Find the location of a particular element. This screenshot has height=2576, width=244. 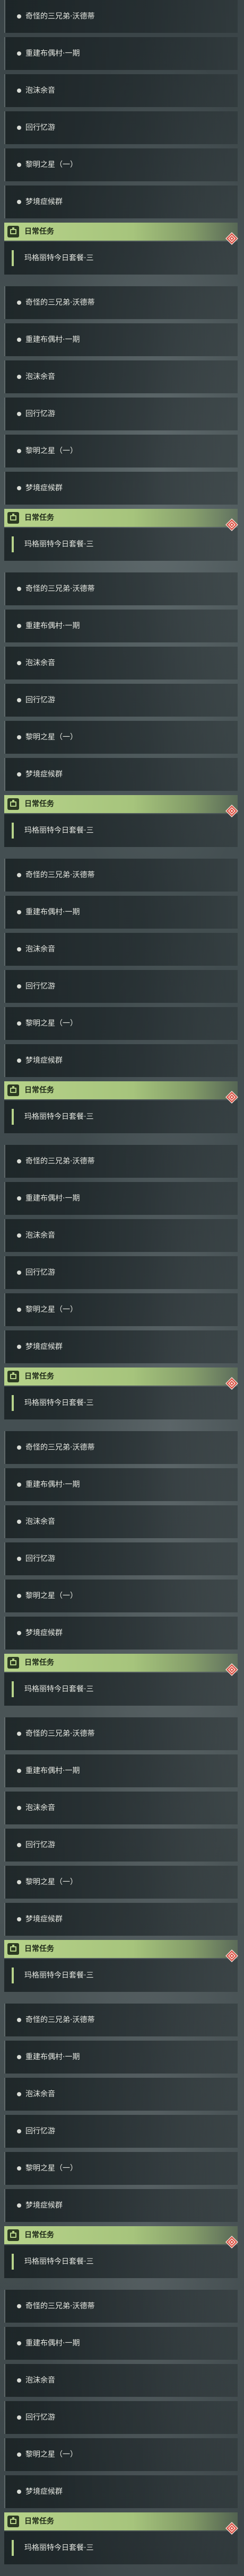

quest-label: 重建布偶村·一期 is located at coordinates (53, 626).